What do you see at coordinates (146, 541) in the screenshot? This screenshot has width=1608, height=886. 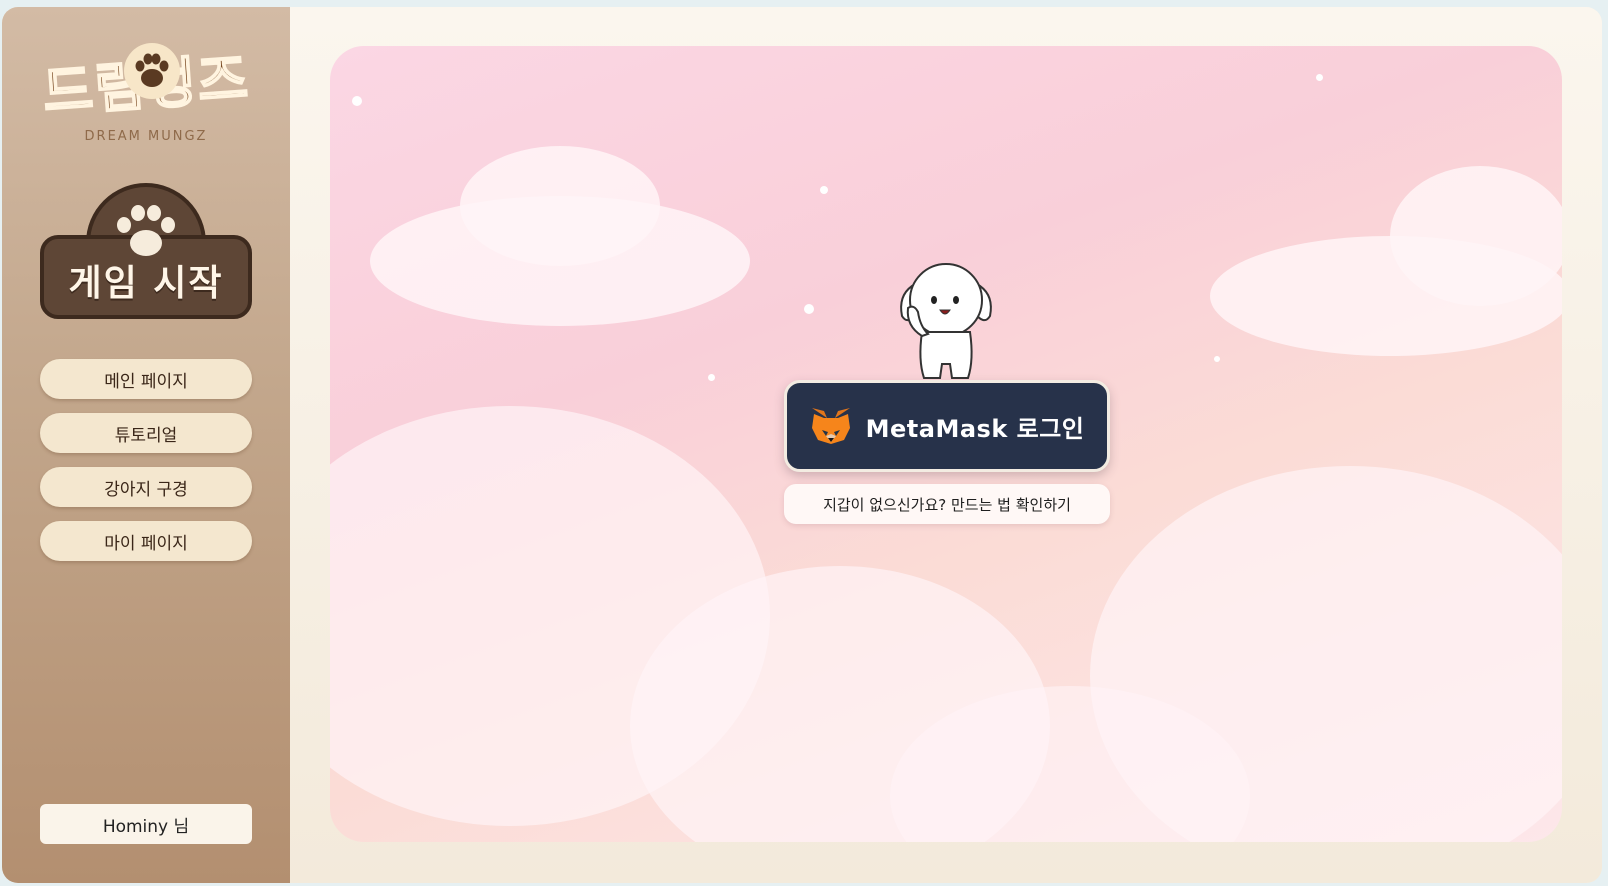 I see `nav-item-my-page: 마이 페이지` at bounding box center [146, 541].